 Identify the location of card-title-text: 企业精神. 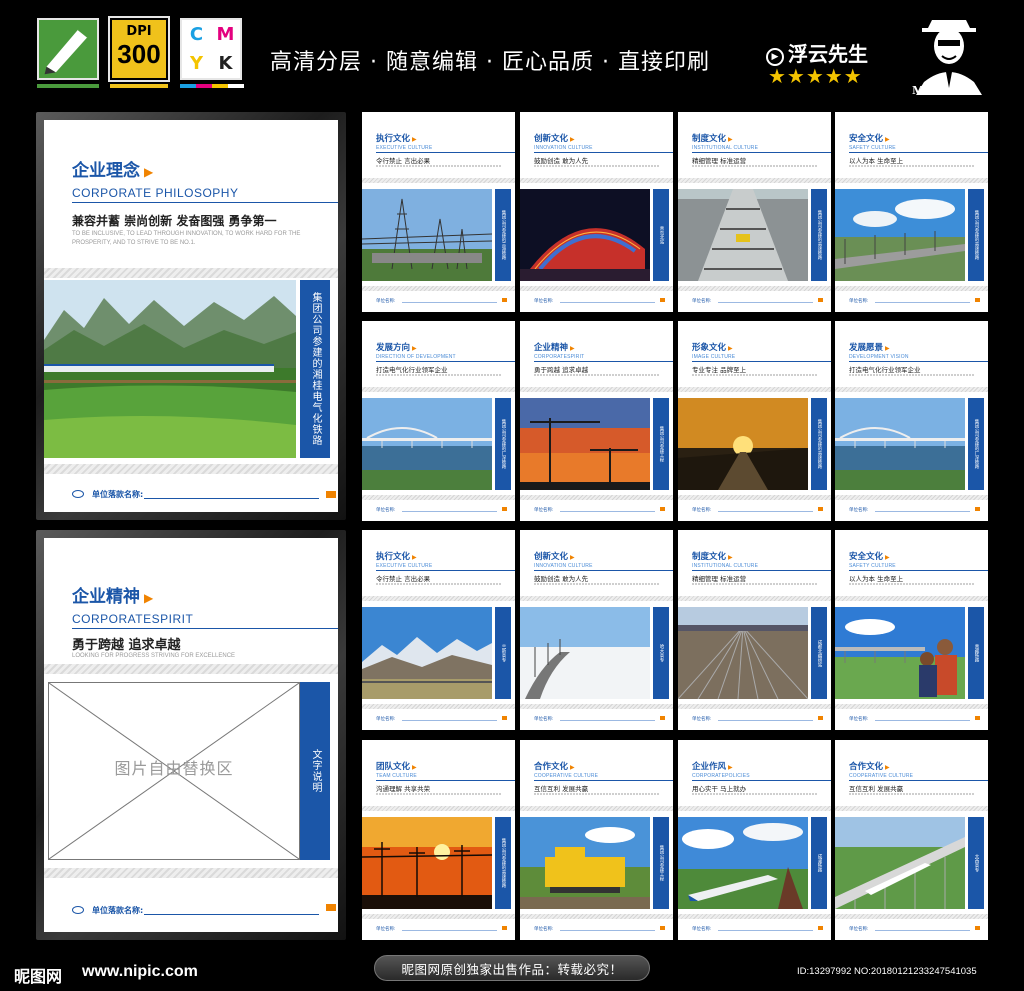
(551, 348).